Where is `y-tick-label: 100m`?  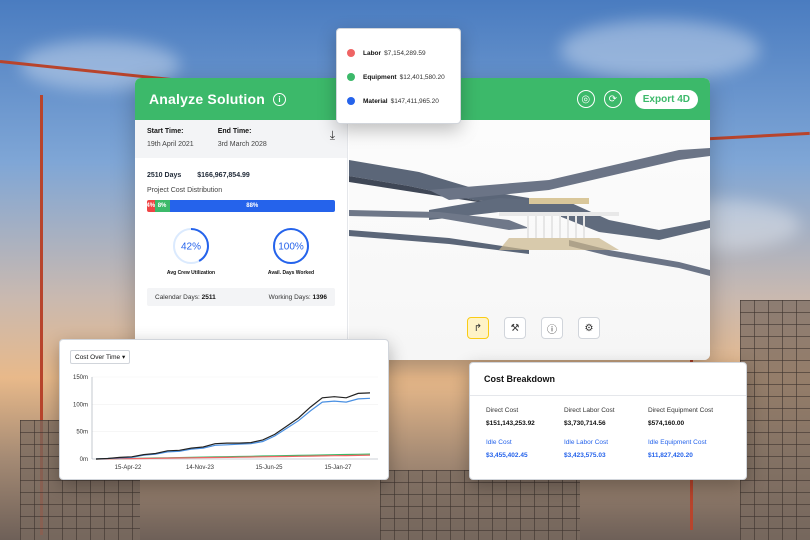
y-tick-label: 100m is located at coordinates (80, 405).